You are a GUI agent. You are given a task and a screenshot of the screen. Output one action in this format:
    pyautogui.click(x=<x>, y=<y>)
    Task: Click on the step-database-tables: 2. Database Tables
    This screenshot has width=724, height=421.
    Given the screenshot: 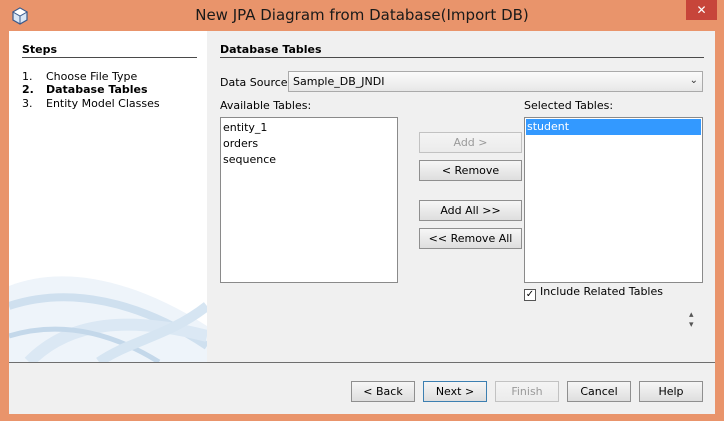 What is the action you would take?
    pyautogui.click(x=85, y=89)
    